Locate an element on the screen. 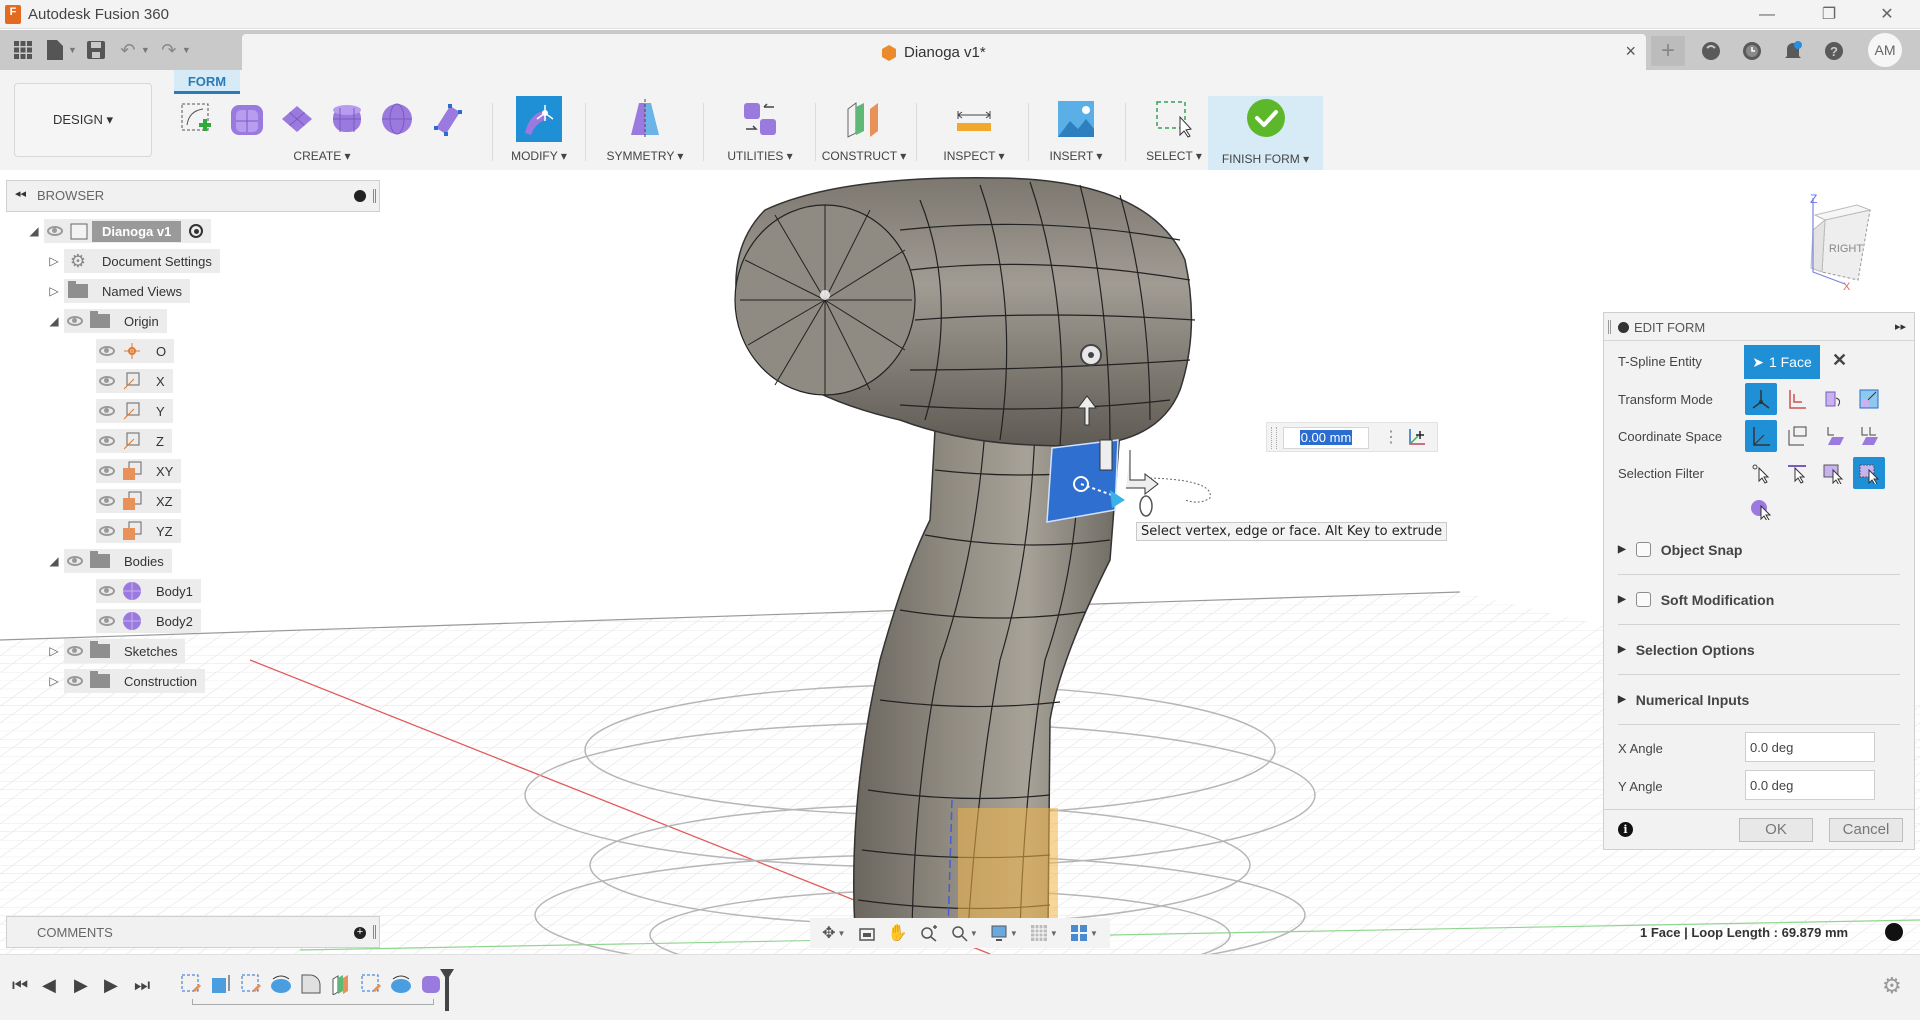 This screenshot has height=1020, width=1920. tspline-entity-selection: ➤ 1 Face is located at coordinates (1782, 362).